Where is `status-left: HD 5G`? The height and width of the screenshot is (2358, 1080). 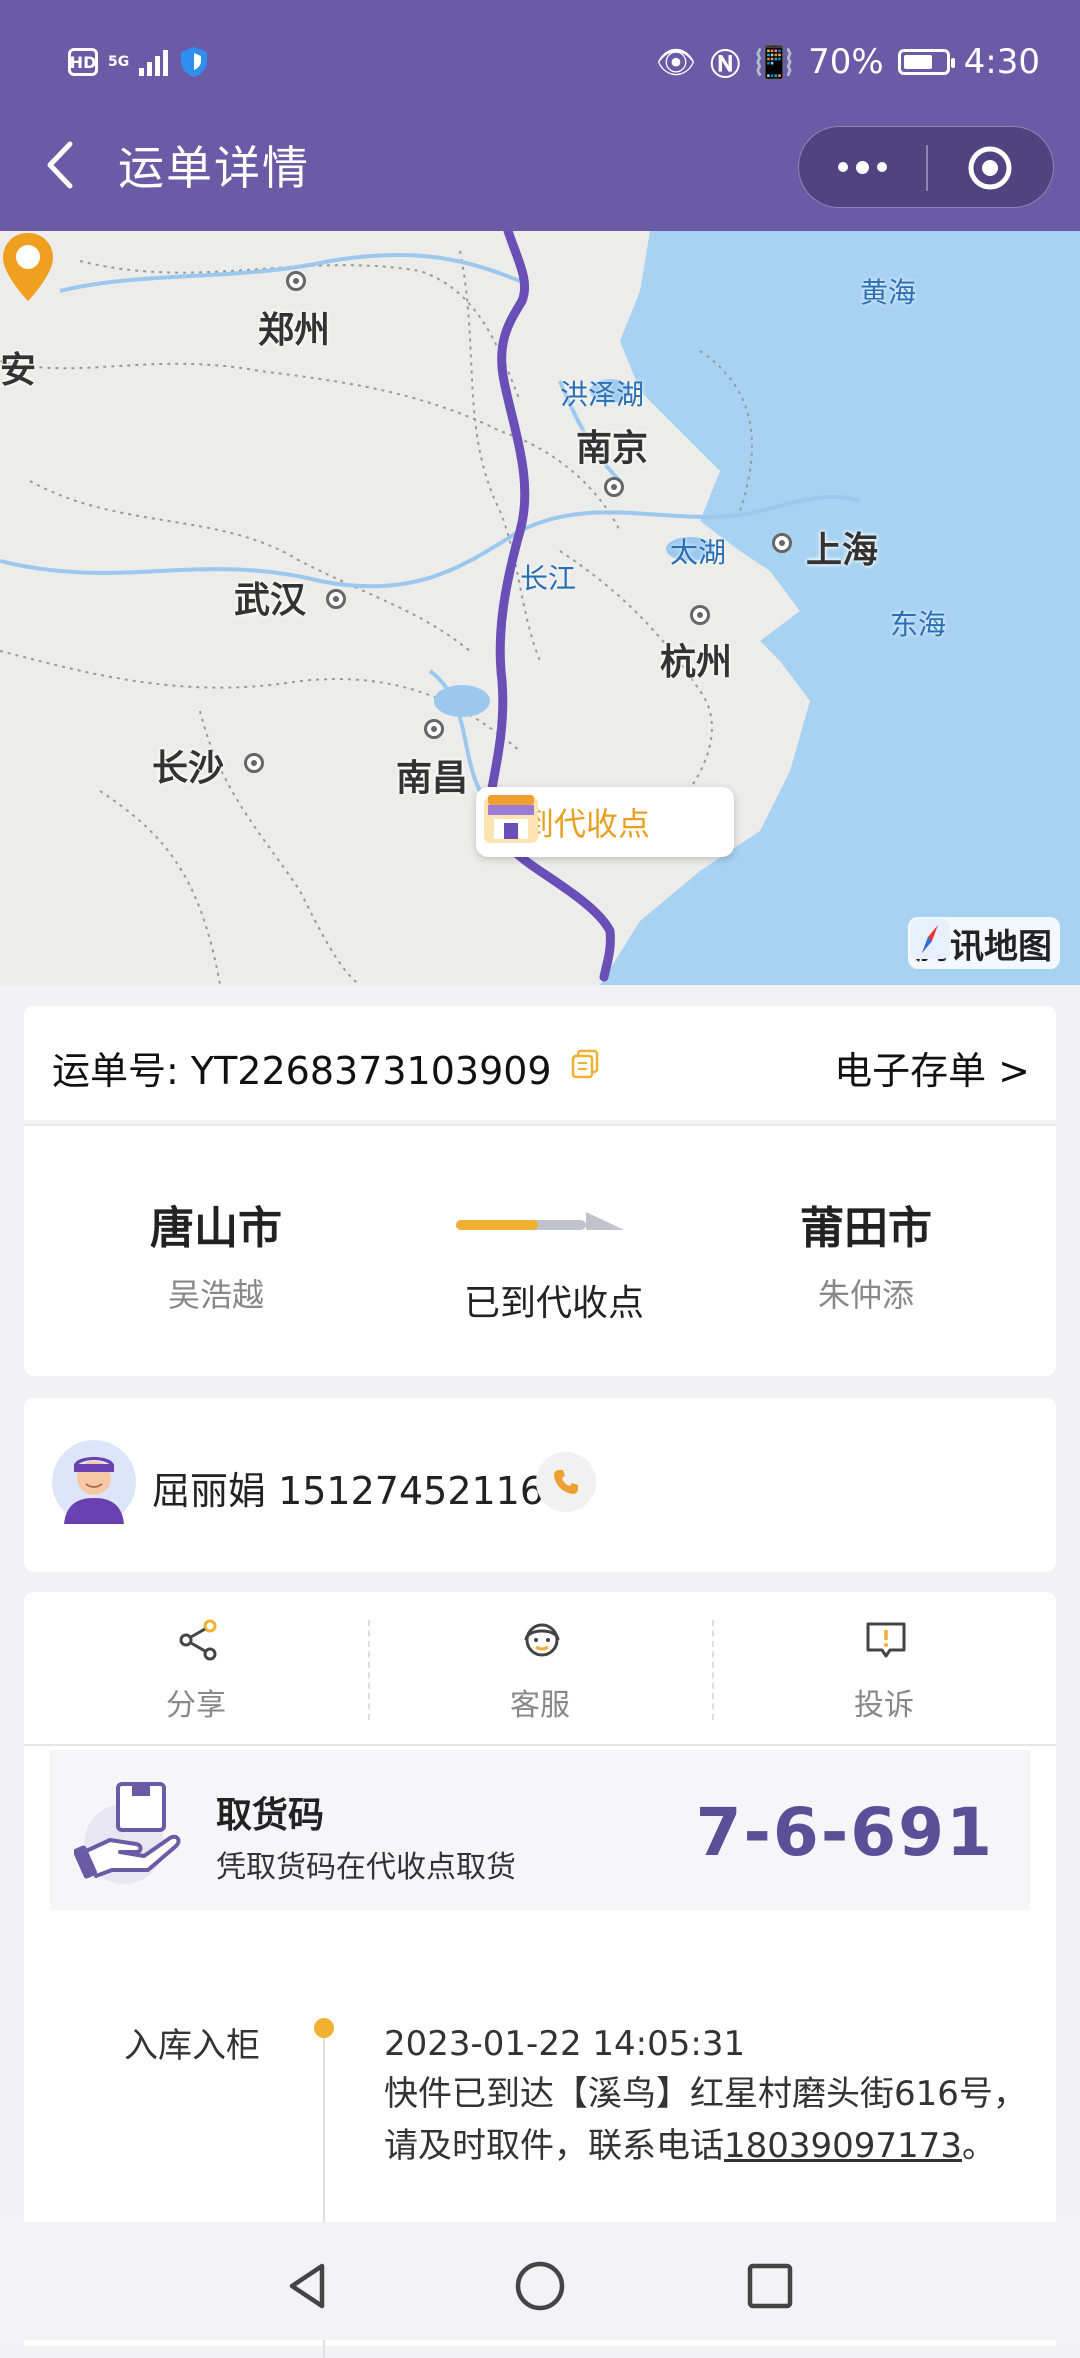
status-left: HD 5G is located at coordinates (139, 62).